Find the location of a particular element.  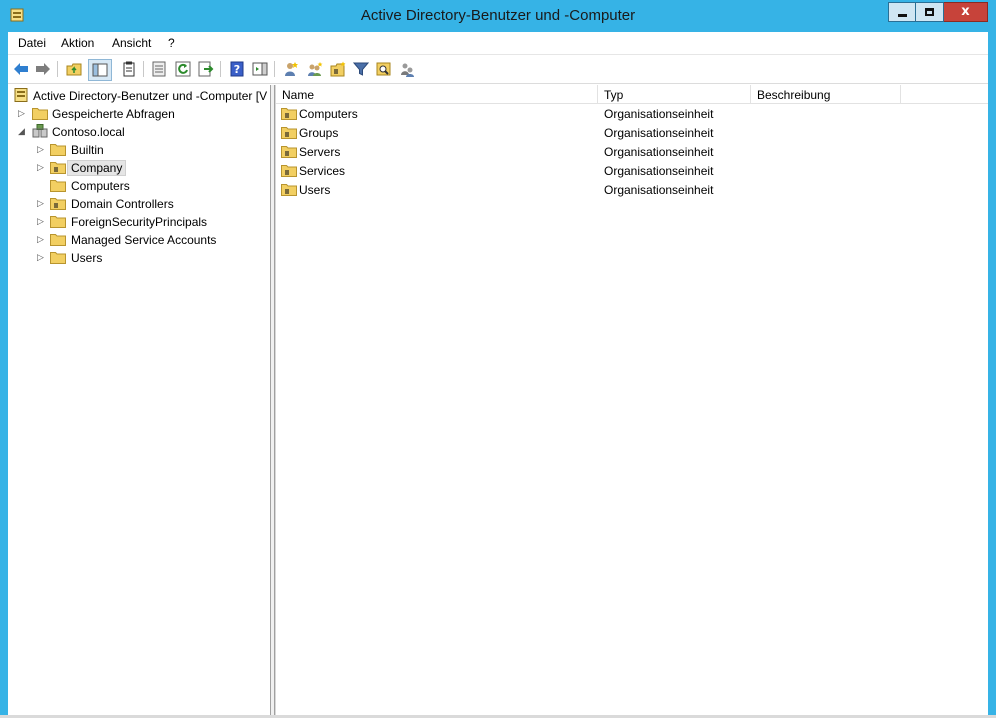

action-pane-icon is located at coordinates (260, 69).